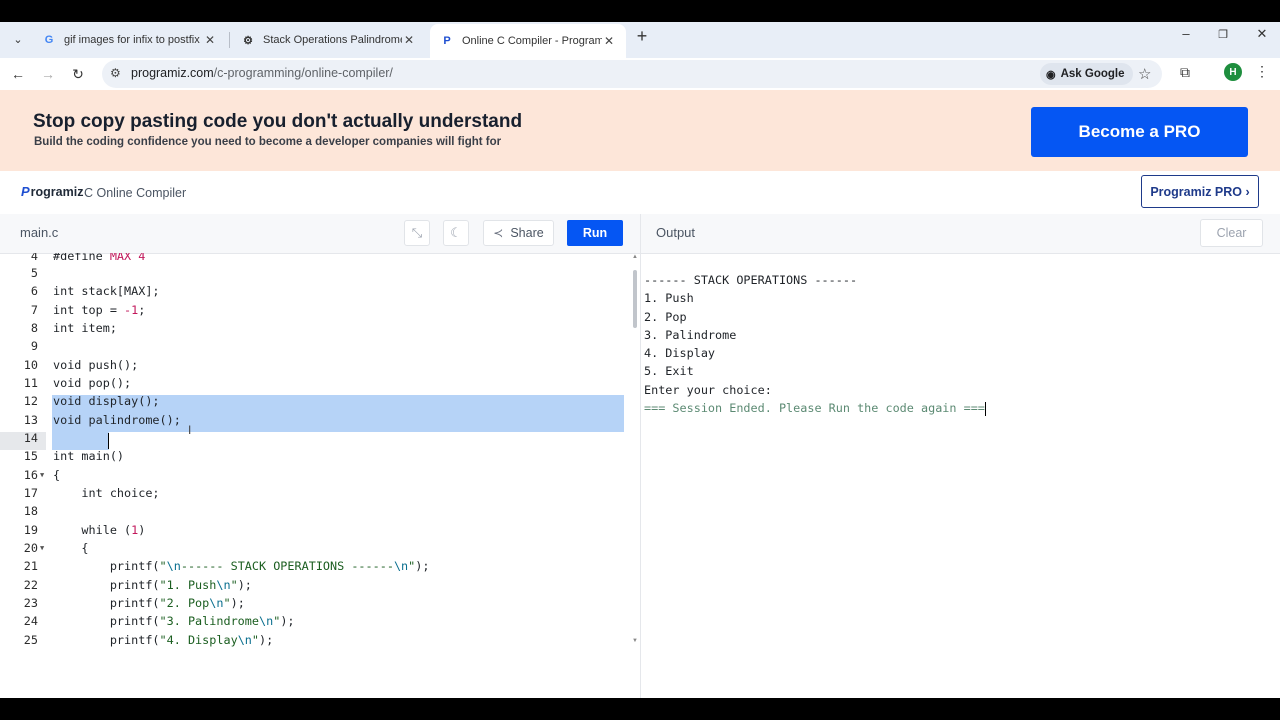 This screenshot has height=720, width=1280. Describe the element at coordinates (1185, 72) in the screenshot. I see `extensions-puzzle-icon: ⧉` at that location.